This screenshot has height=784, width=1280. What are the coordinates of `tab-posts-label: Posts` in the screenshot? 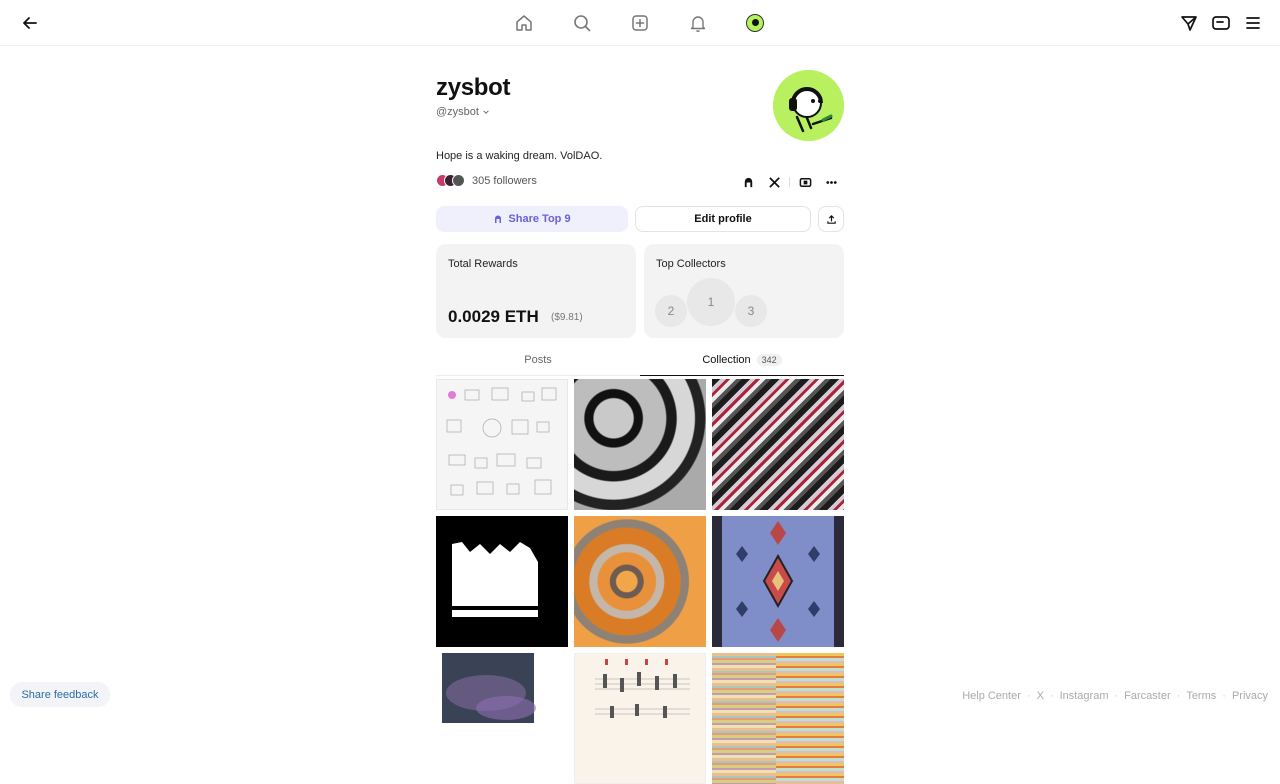 It's located at (538, 360).